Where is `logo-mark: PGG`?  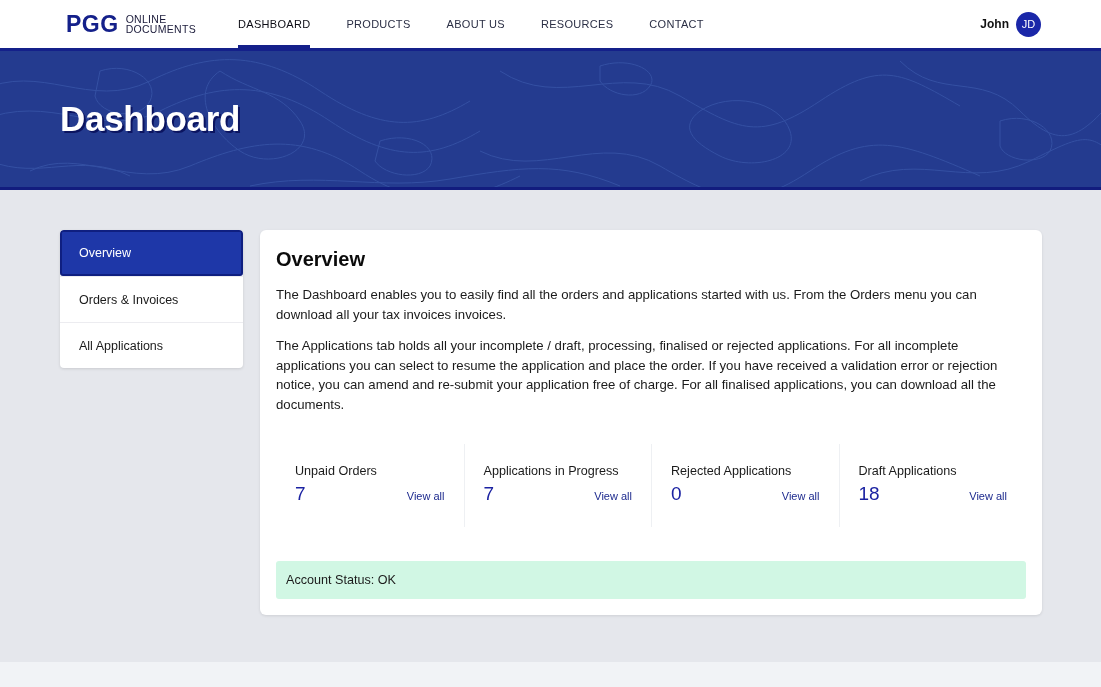
logo-mark: PGG is located at coordinates (92, 24).